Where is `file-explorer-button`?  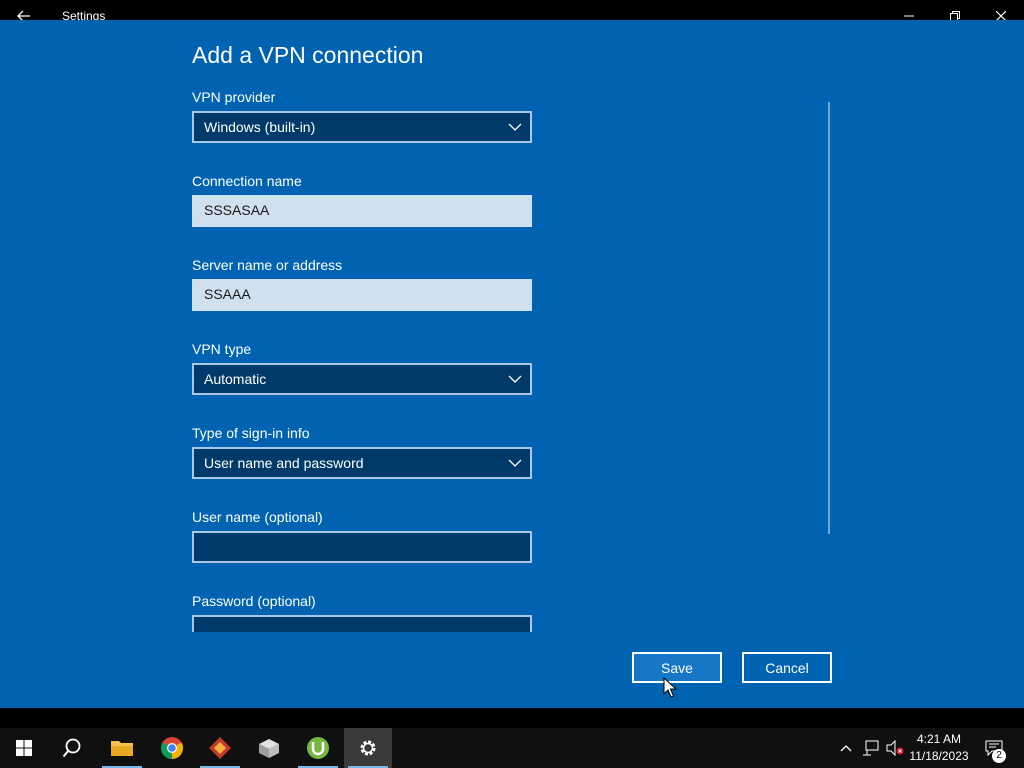 file-explorer-button is located at coordinates (122, 748).